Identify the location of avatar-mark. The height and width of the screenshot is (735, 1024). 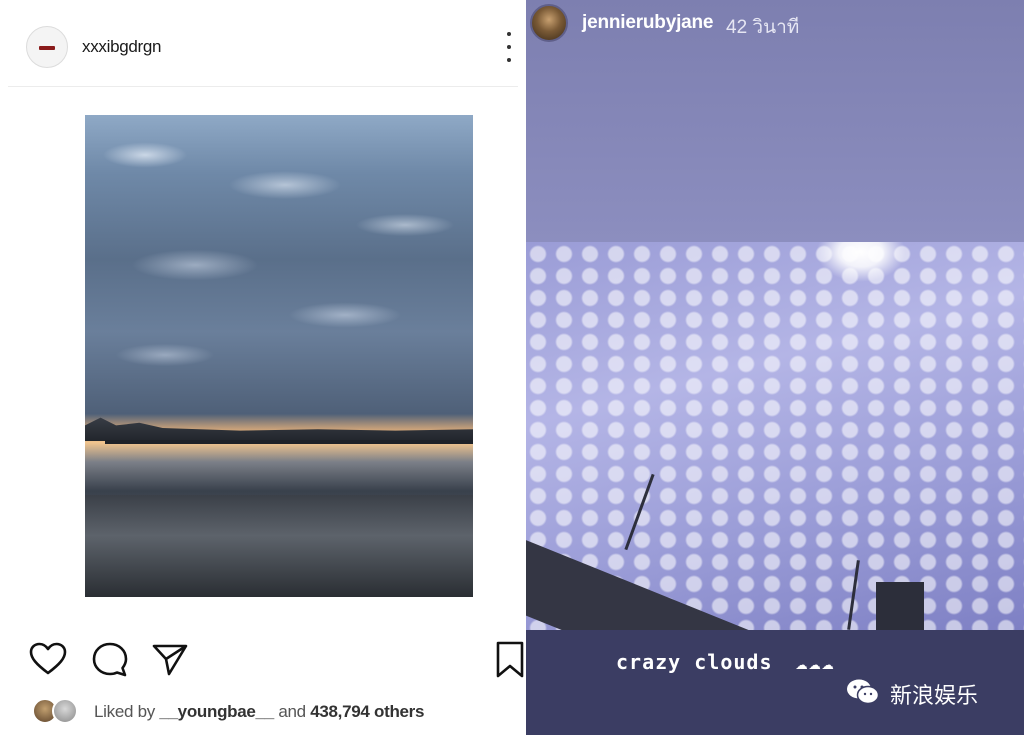
(47, 48).